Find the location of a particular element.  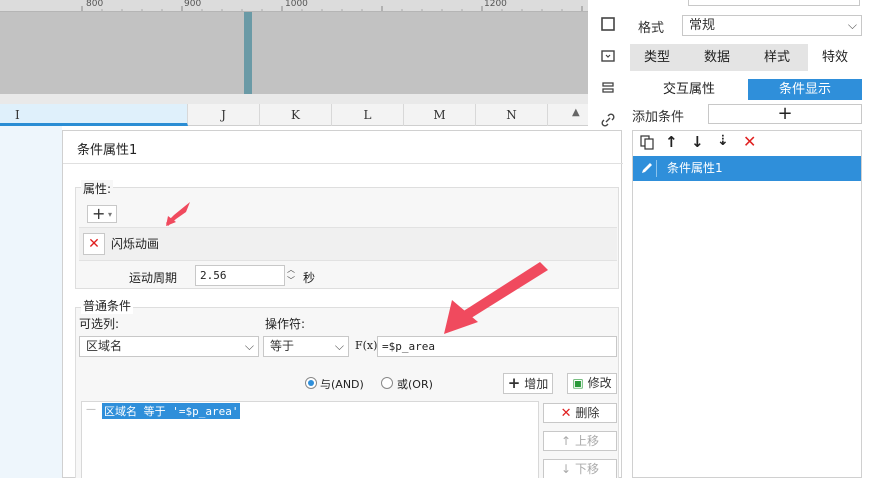

move-down-icon: ↓ is located at coordinates (697, 142).